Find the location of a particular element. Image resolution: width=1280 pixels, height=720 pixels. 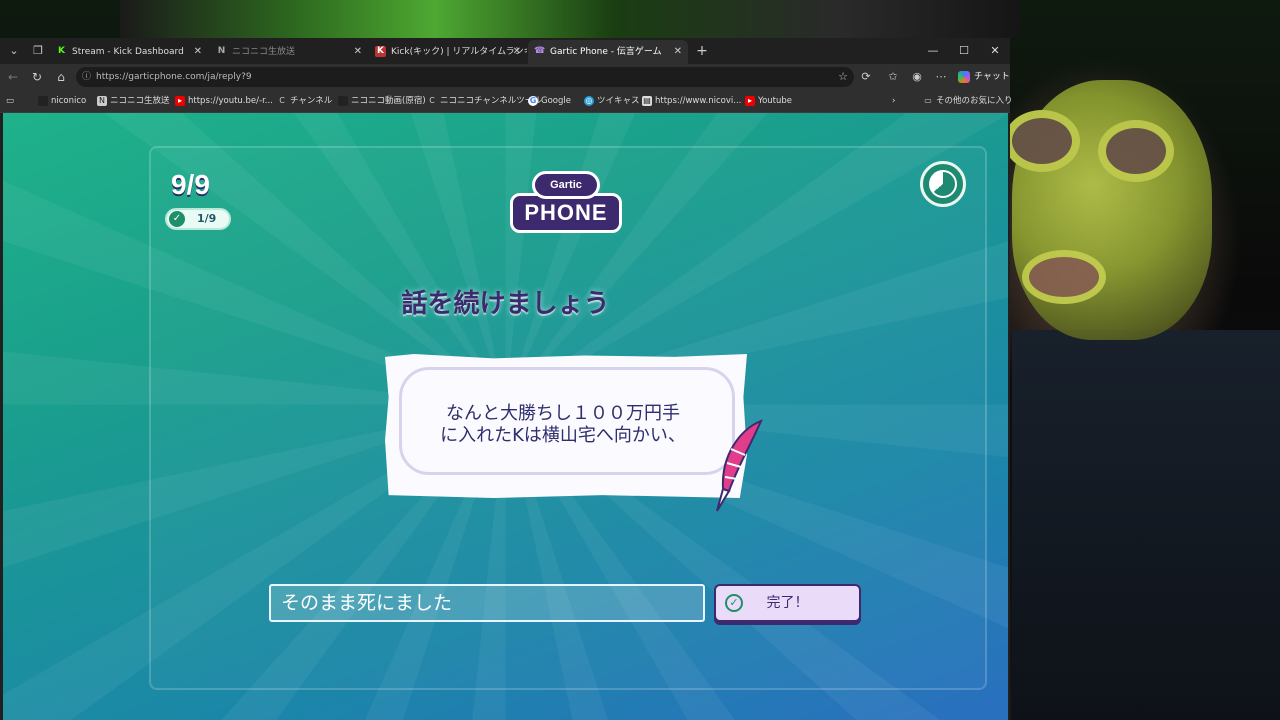

minimize-icon: — is located at coordinates (933, 51).